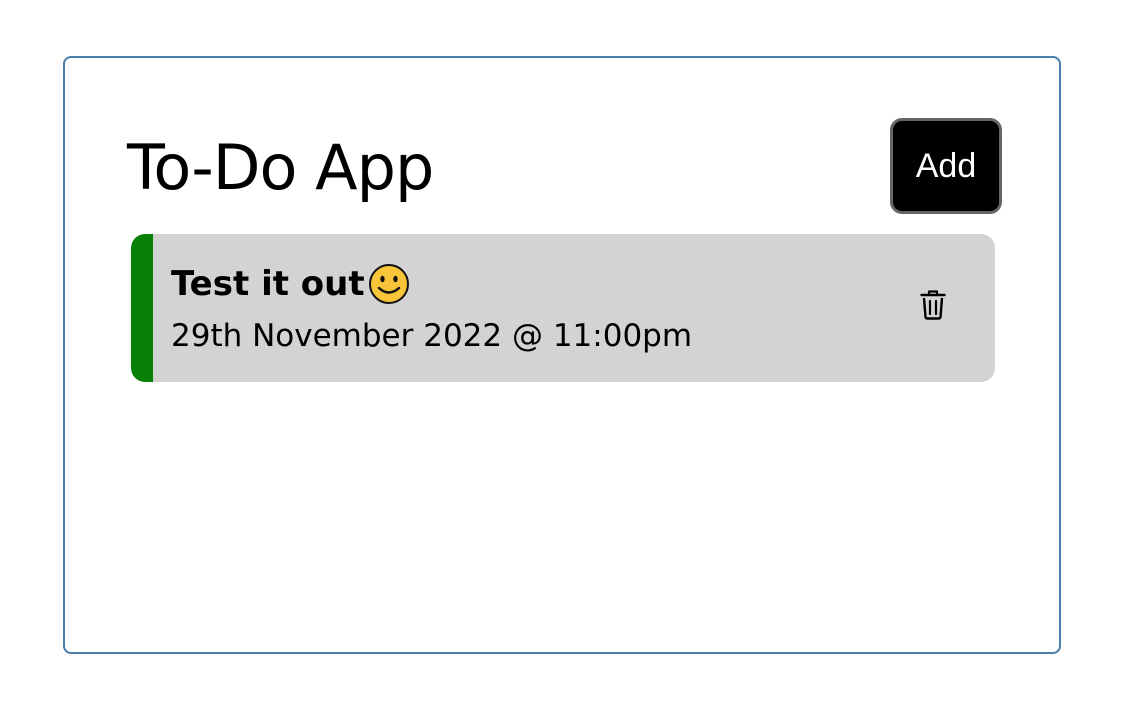 The height and width of the screenshot is (716, 1125). I want to click on todo-title: Test it out, so click(291, 284).